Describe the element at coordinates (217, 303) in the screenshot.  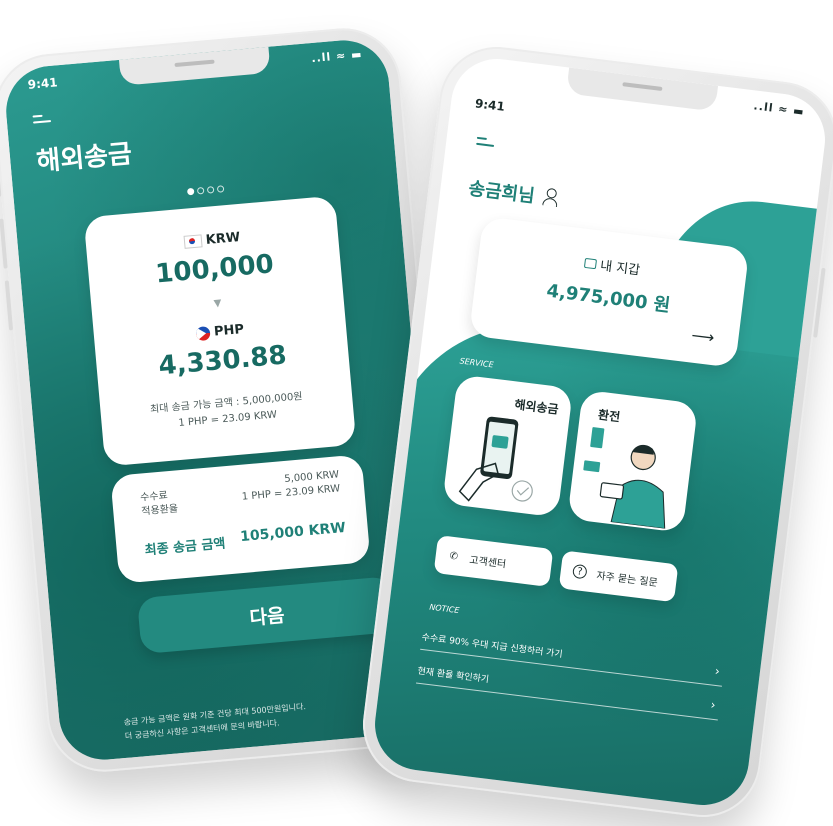
I see `arrow-down-icon: ▼` at that location.